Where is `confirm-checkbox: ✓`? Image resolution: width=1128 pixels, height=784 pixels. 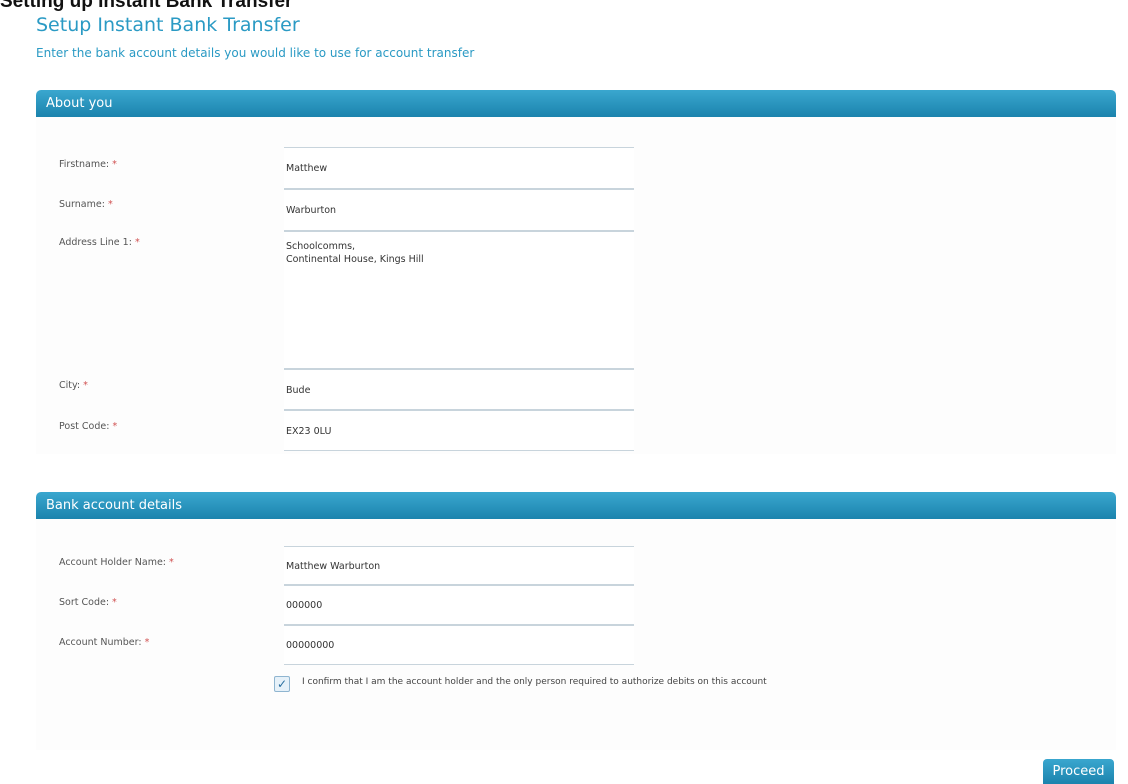 confirm-checkbox: ✓ is located at coordinates (282, 684).